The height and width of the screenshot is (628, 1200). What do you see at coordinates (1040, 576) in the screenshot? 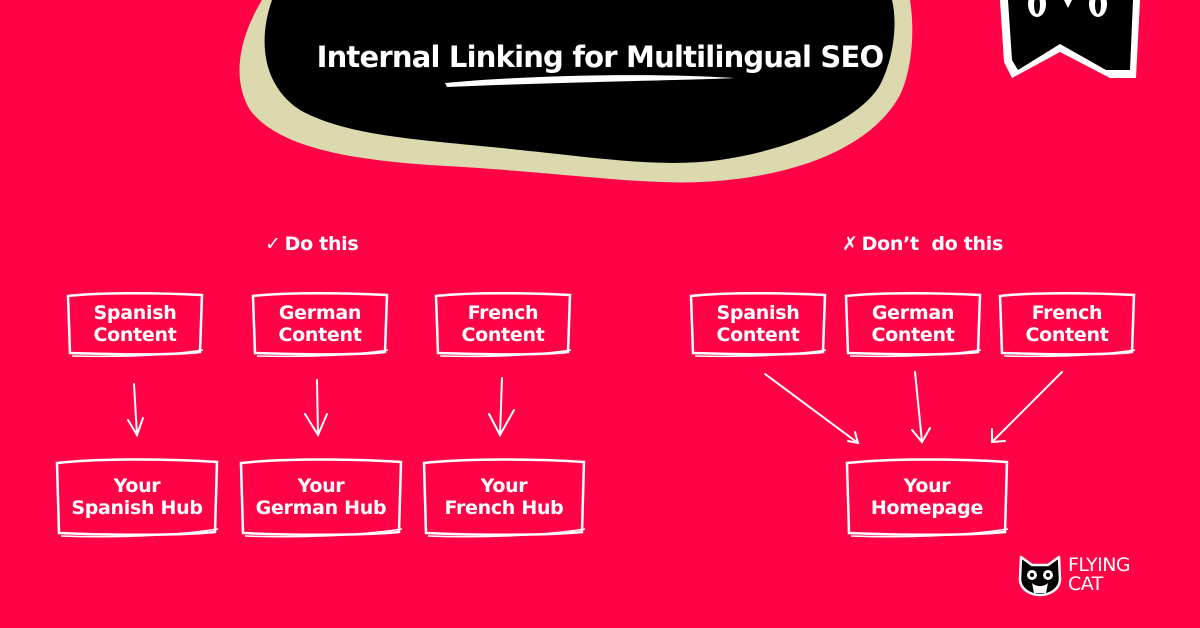
I see `cat-head-icon` at bounding box center [1040, 576].